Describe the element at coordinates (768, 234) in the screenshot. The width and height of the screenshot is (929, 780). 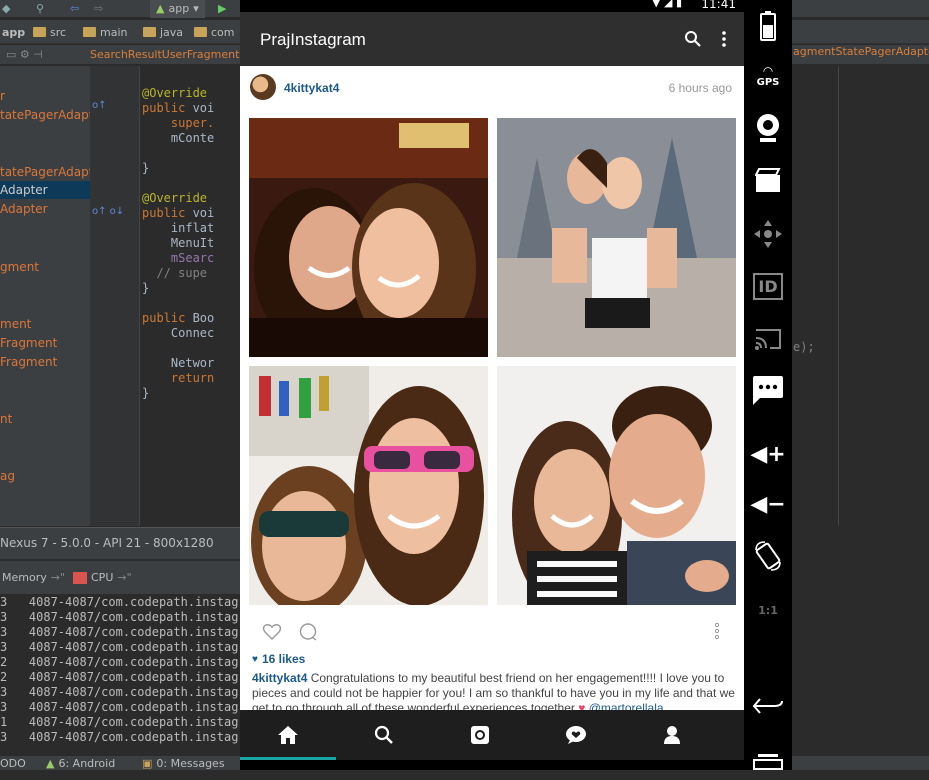
I see `dpad-icon` at that location.